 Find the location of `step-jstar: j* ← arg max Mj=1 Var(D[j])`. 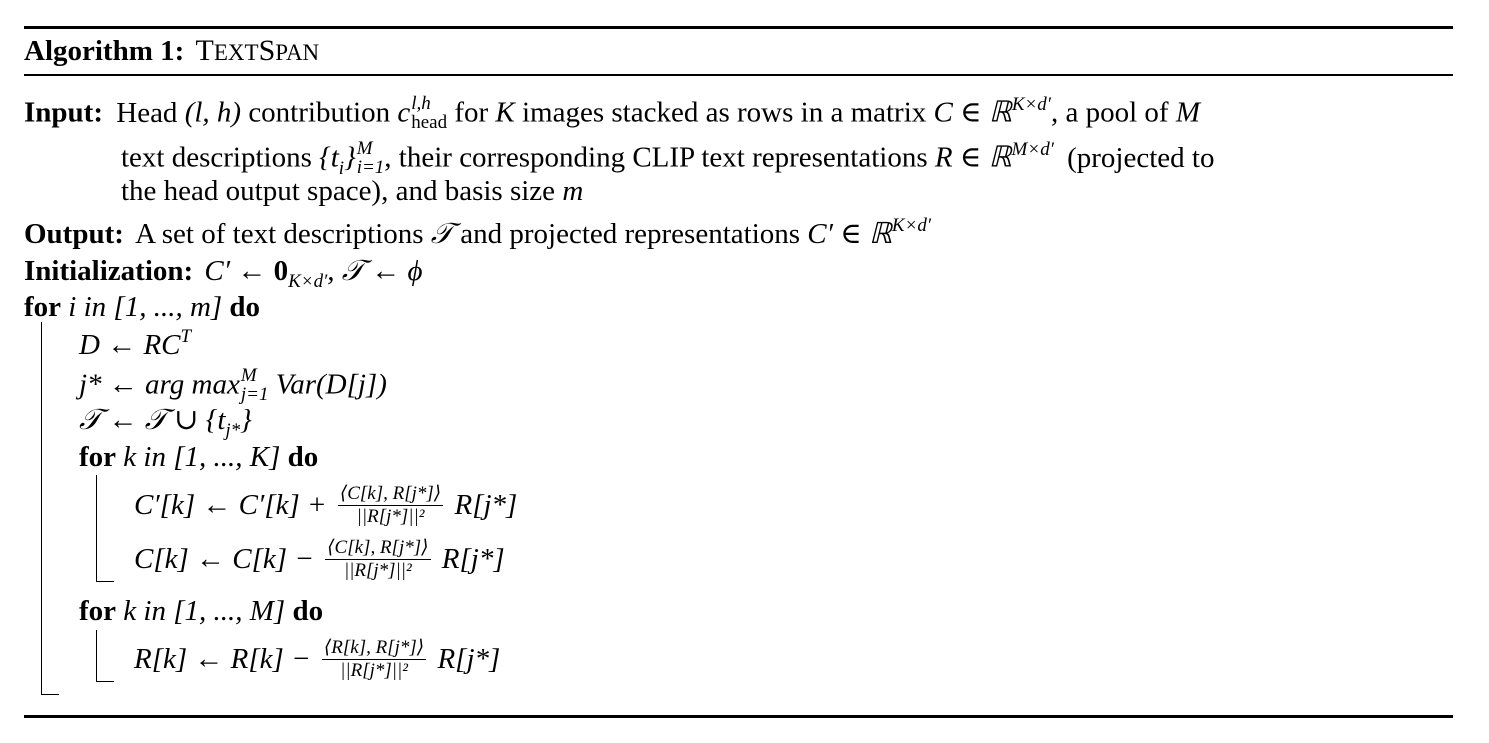

step-jstar: j* ← arg max Mj=1 Var(D[j]) is located at coordinates (233, 385).